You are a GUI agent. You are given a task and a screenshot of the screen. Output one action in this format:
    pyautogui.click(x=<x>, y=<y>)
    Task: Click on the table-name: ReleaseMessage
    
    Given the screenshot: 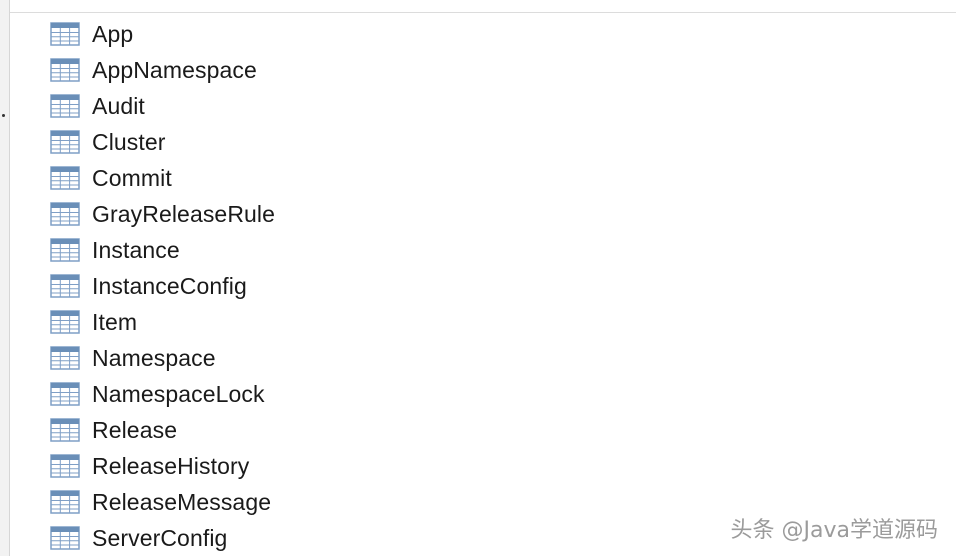 What is the action you would take?
    pyautogui.click(x=182, y=502)
    